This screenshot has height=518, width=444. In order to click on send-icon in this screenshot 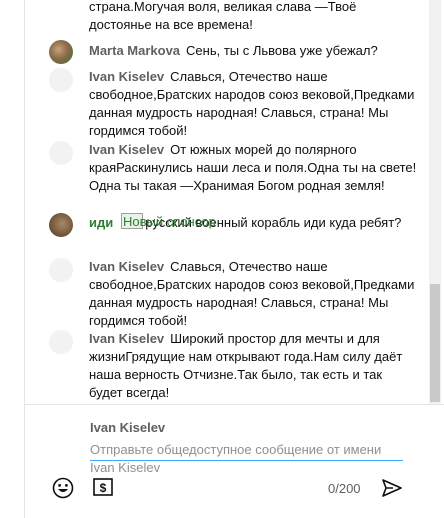, I will do `click(392, 488)`.